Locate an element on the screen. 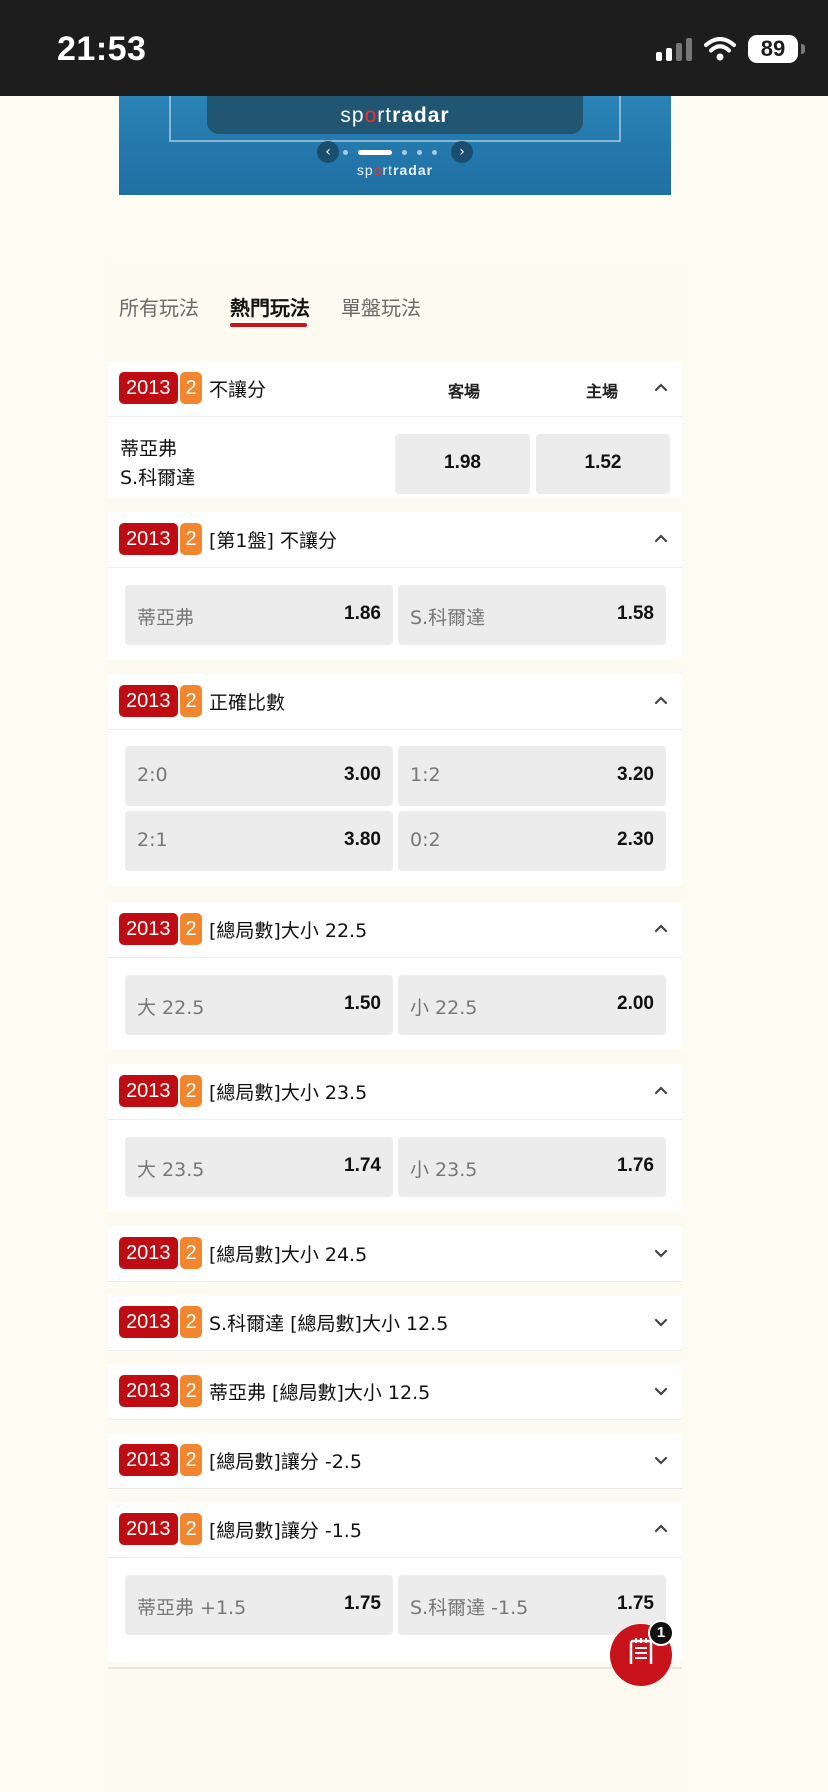 The image size is (828, 1792). market-header: 2013 2 [總局數]大小 22.5 is located at coordinates (395, 930).